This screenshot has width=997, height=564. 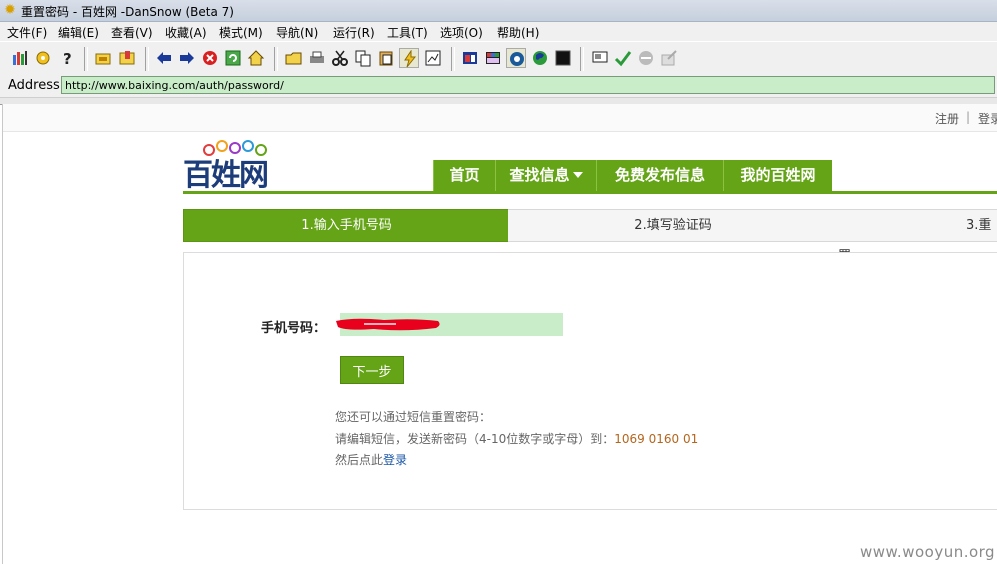 What do you see at coordinates (540, 58) in the screenshot?
I see `globe-icon` at bounding box center [540, 58].